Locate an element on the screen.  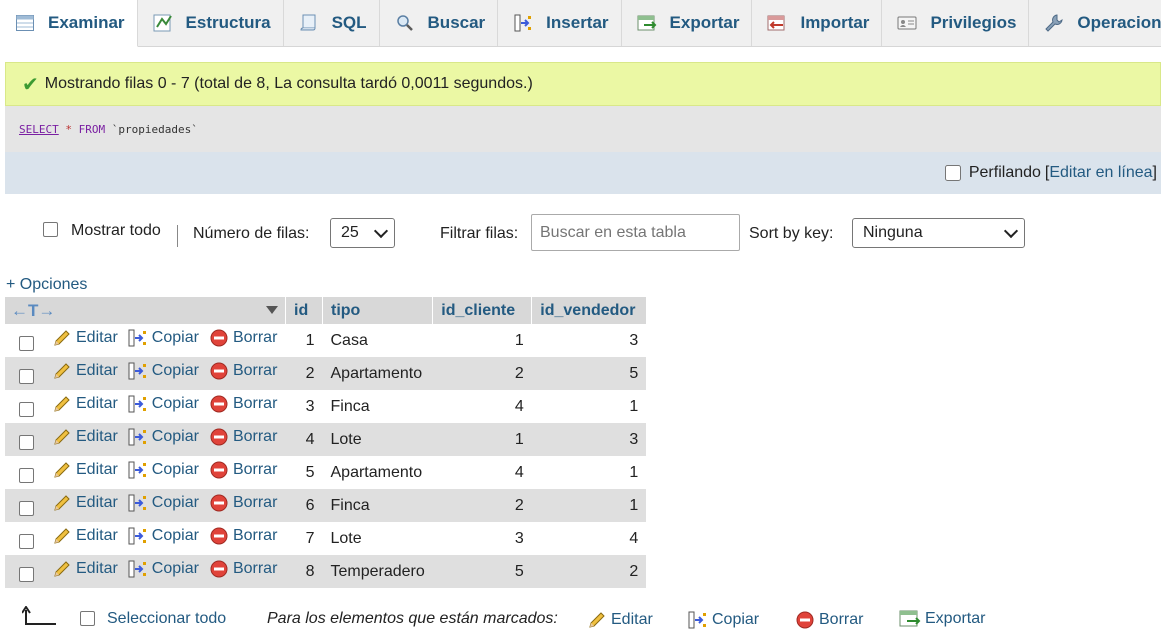
tab-privileges: Privilegios is located at coordinates (956, 23).